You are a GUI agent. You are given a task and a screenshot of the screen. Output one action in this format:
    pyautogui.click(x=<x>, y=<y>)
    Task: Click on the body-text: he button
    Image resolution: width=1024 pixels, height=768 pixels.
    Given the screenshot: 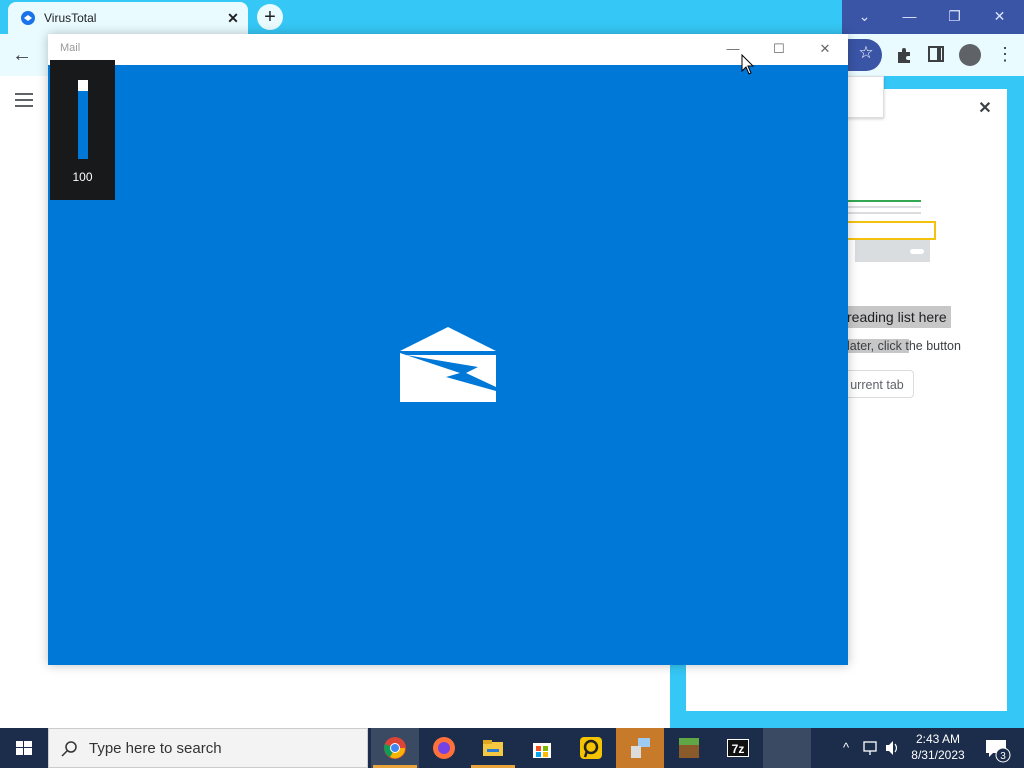 What is the action you would take?
    pyautogui.click(x=934, y=346)
    